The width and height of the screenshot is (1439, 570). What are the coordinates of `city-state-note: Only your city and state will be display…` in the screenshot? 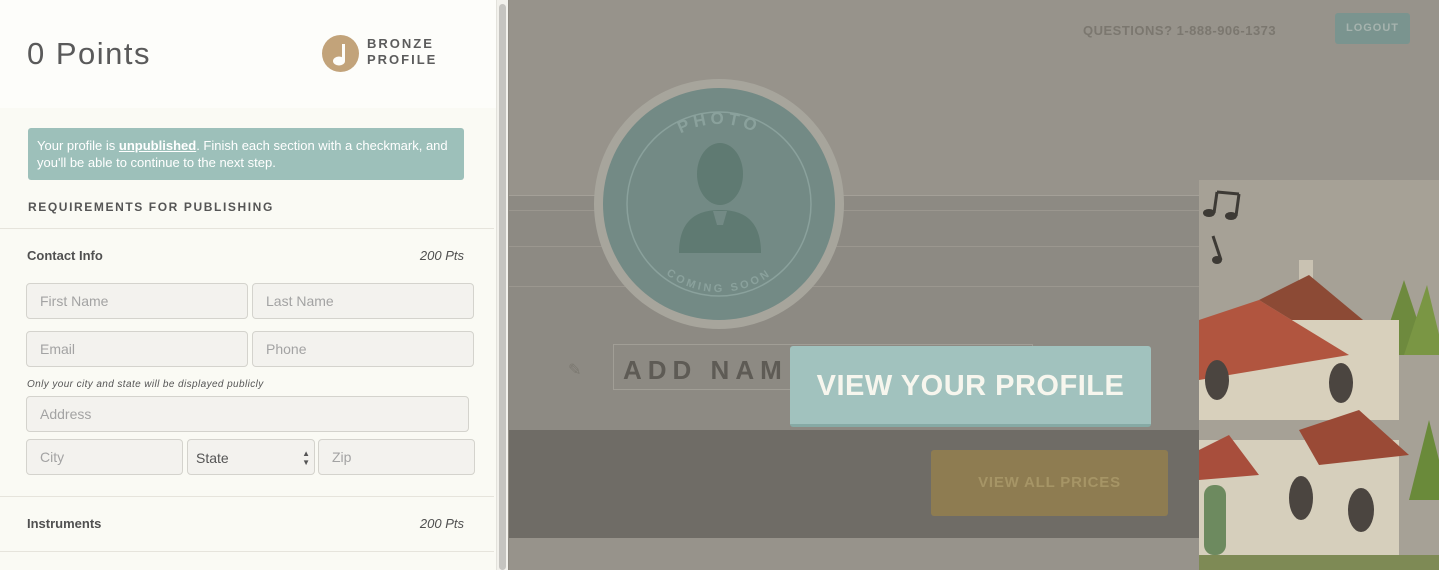 It's located at (145, 384).